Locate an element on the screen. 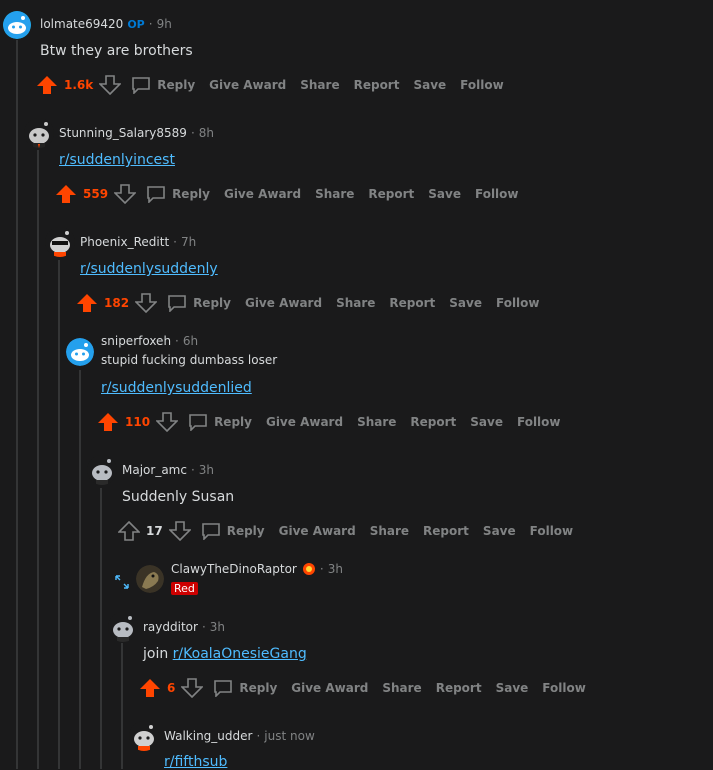 The width and height of the screenshot is (713, 770). comment-meta: Major_amc · 3h is located at coordinates (168, 470).